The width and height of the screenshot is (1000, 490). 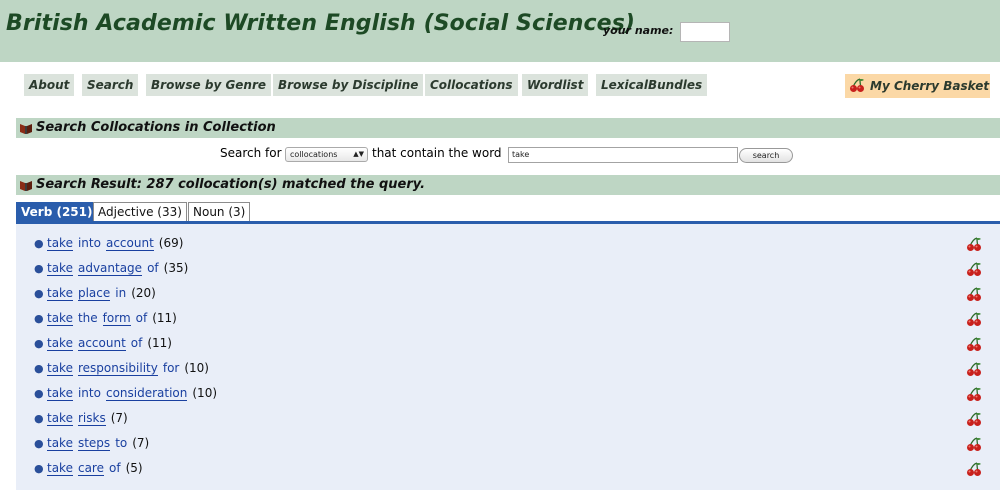 What do you see at coordinates (176, 268) in the screenshot?
I see `collocation-count: (35)` at bounding box center [176, 268].